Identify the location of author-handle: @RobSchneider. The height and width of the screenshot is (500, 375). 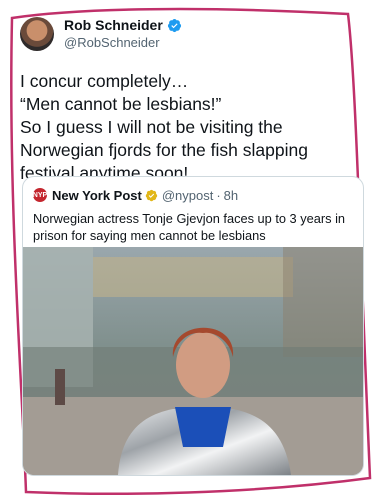
(123, 42).